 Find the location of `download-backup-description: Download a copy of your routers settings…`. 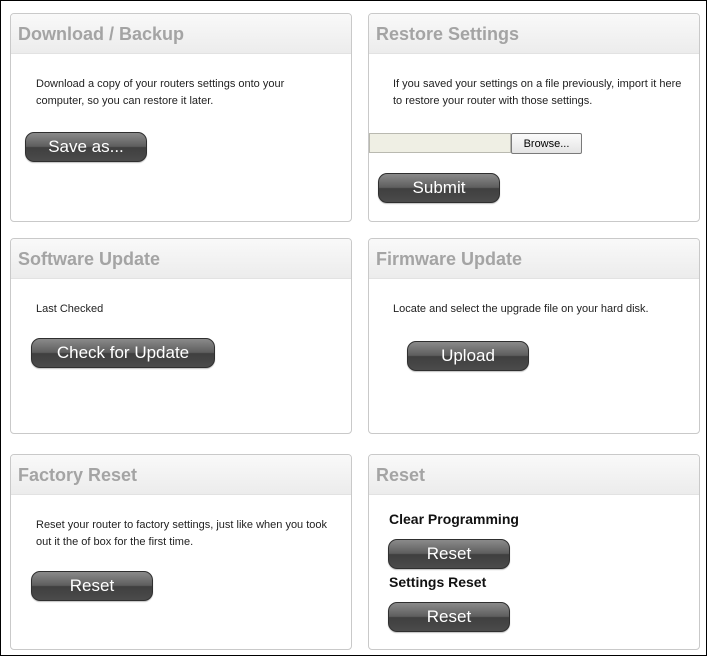

download-backup-description: Download a copy of your routers settings… is located at coordinates (160, 92).